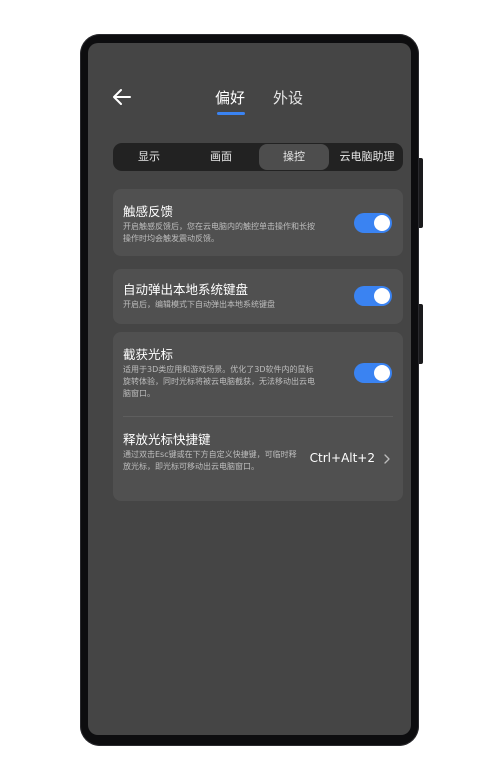  What do you see at coordinates (342, 458) in the screenshot?
I see `release-shortcut-value: Ctrl+Alt+2` at bounding box center [342, 458].